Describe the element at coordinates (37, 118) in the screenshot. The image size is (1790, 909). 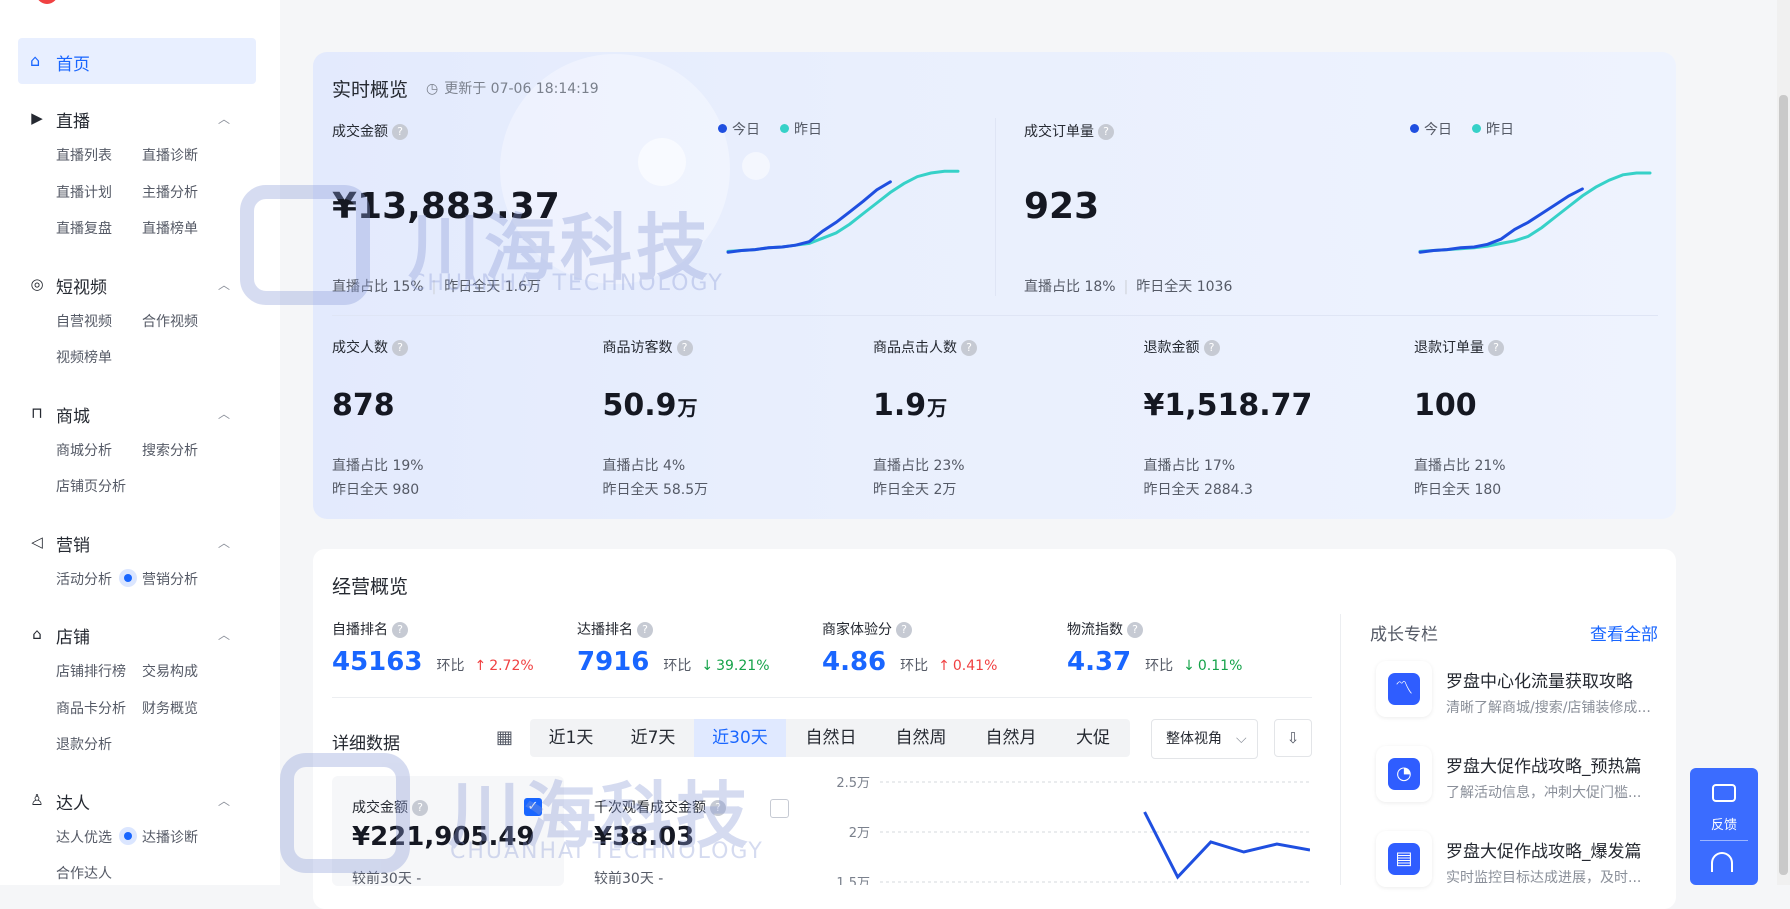
I see `live-icon: ▶` at that location.